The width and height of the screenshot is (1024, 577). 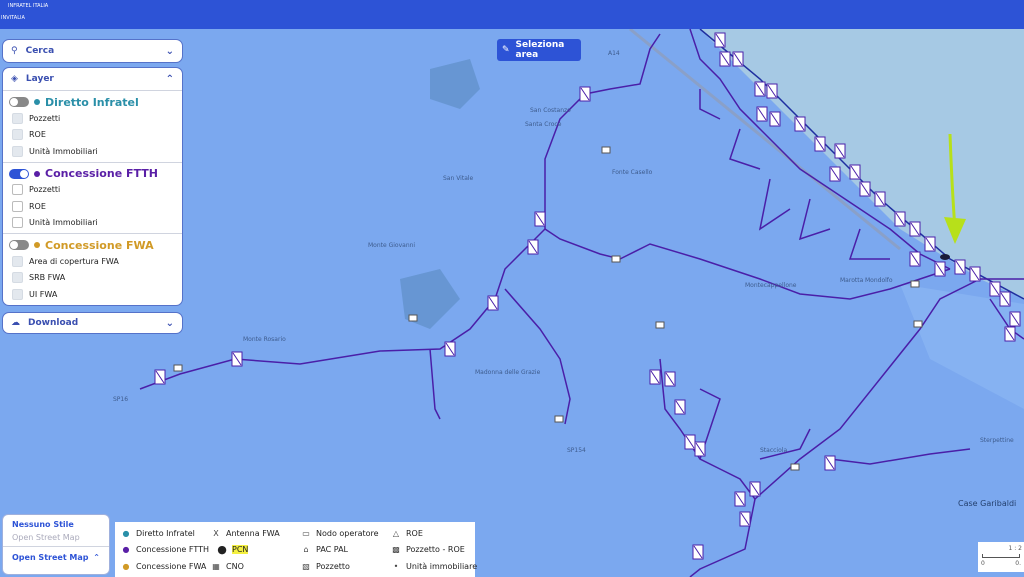 What do you see at coordinates (19, 102) in the screenshot?
I see `toggle-diretto-infratel` at bounding box center [19, 102].